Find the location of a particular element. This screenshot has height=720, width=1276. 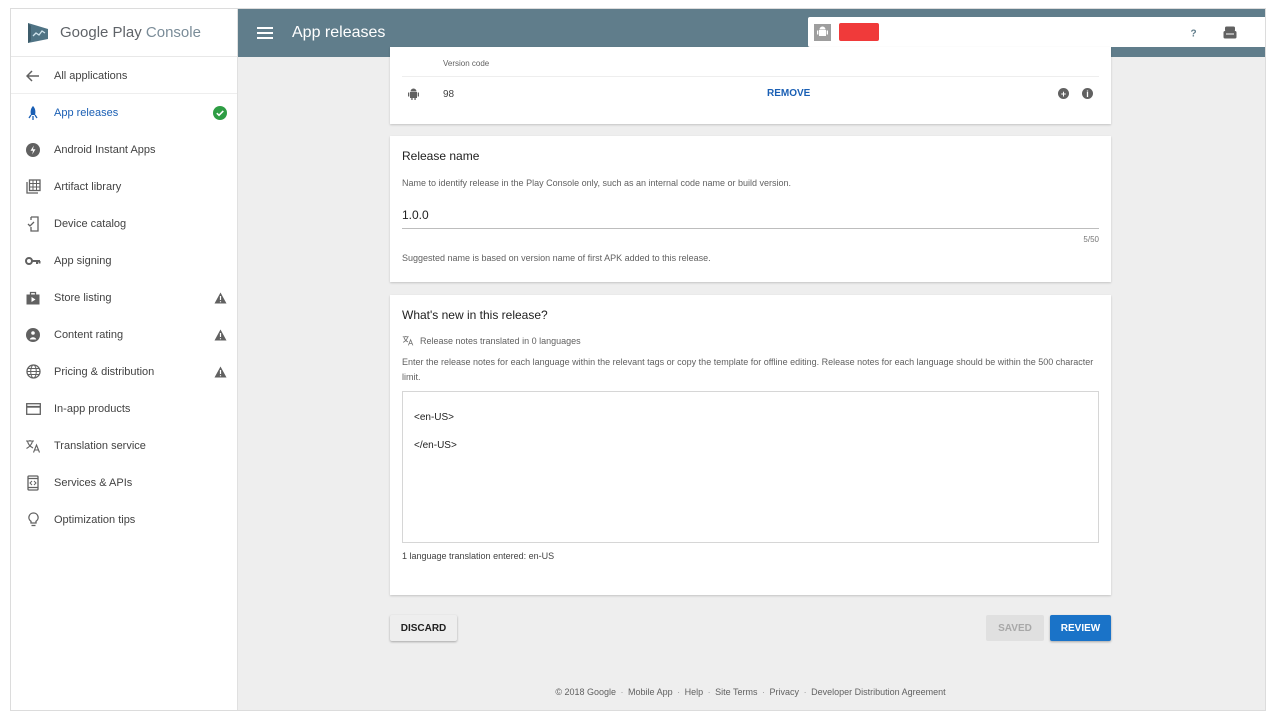

key-icon is located at coordinates (33, 261).